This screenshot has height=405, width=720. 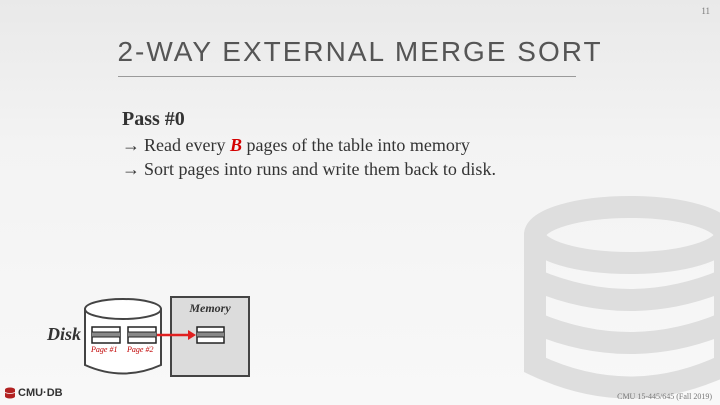 What do you see at coordinates (176, 335) in the screenshot?
I see `read-arrow-icon` at bounding box center [176, 335].